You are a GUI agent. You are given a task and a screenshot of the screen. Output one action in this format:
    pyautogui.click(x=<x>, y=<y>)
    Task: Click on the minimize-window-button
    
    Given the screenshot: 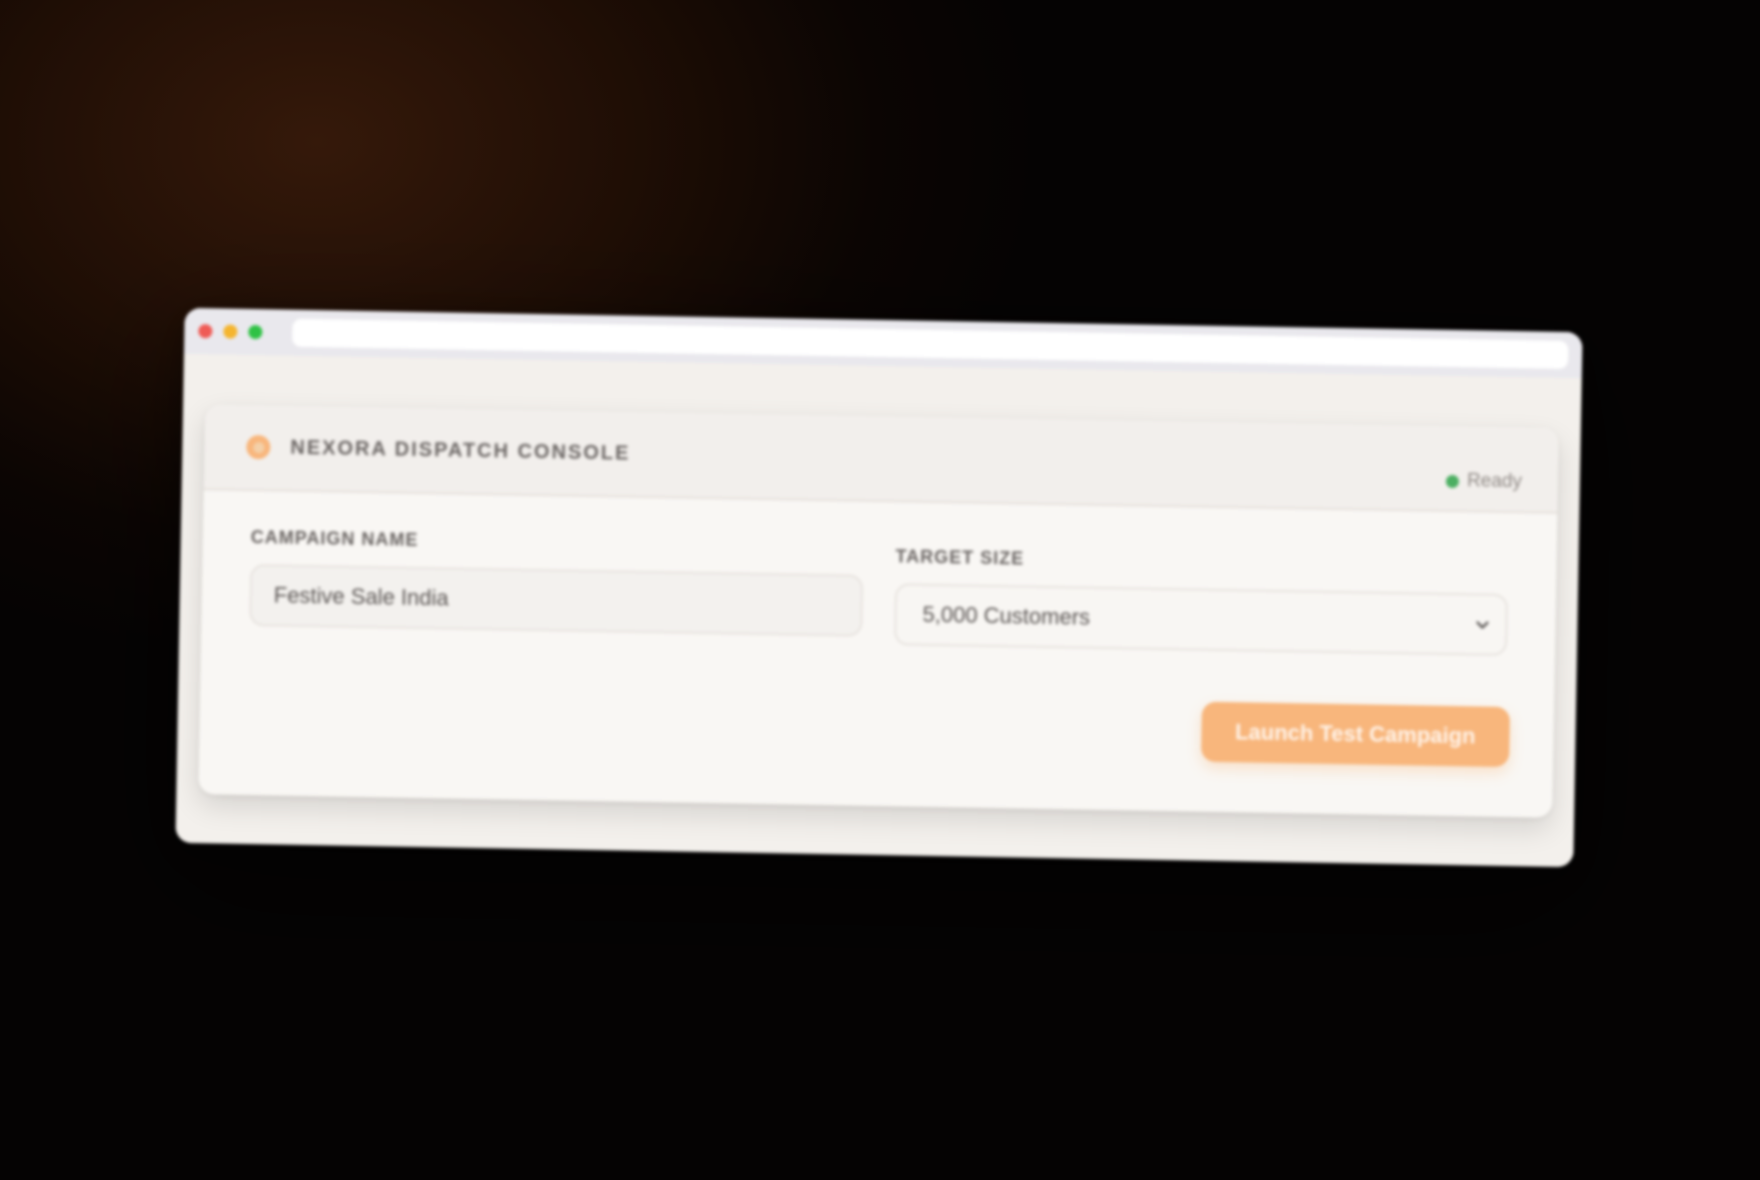 What is the action you would take?
    pyautogui.click(x=230, y=331)
    